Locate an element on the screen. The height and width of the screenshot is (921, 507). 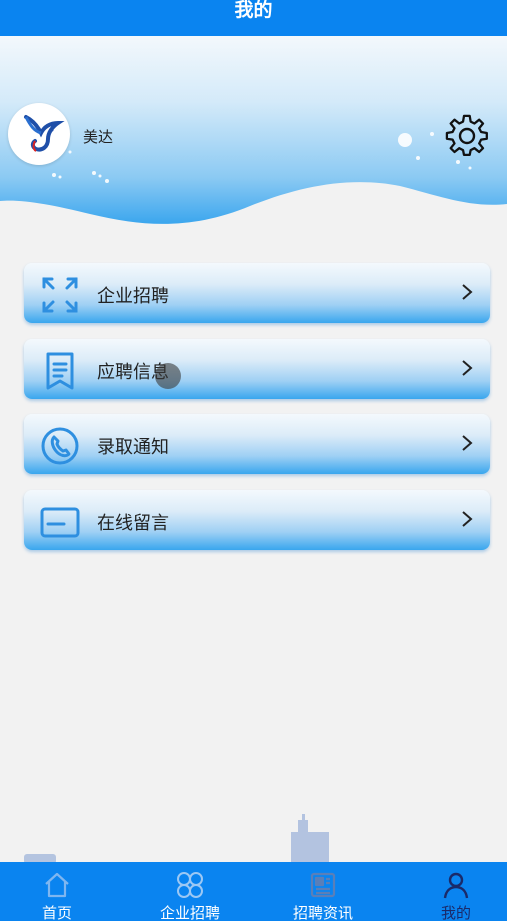
bird-logo-icon is located at coordinates (44, 133).